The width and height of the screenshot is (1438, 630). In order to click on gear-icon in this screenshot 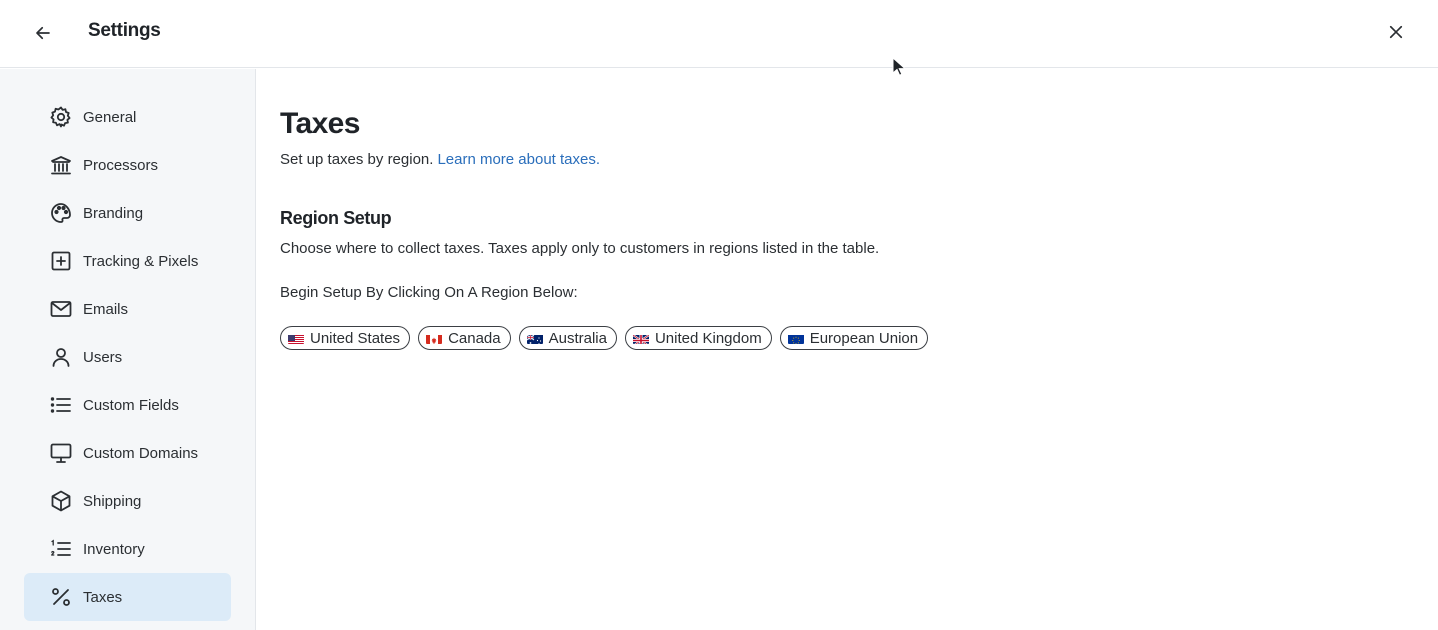, I will do `click(61, 117)`.